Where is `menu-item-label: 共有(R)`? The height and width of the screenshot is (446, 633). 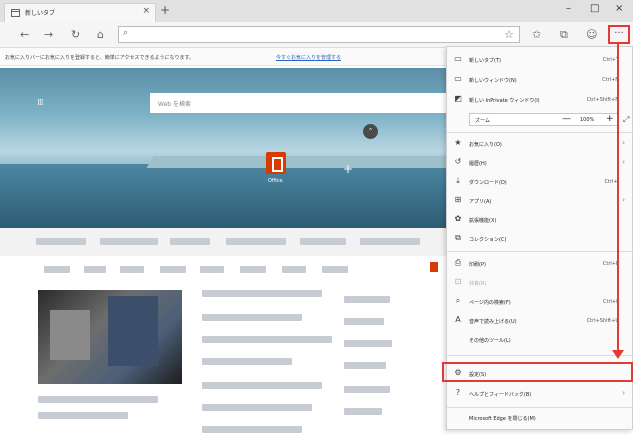
menu-item-label: 共有(R) is located at coordinates (478, 284).